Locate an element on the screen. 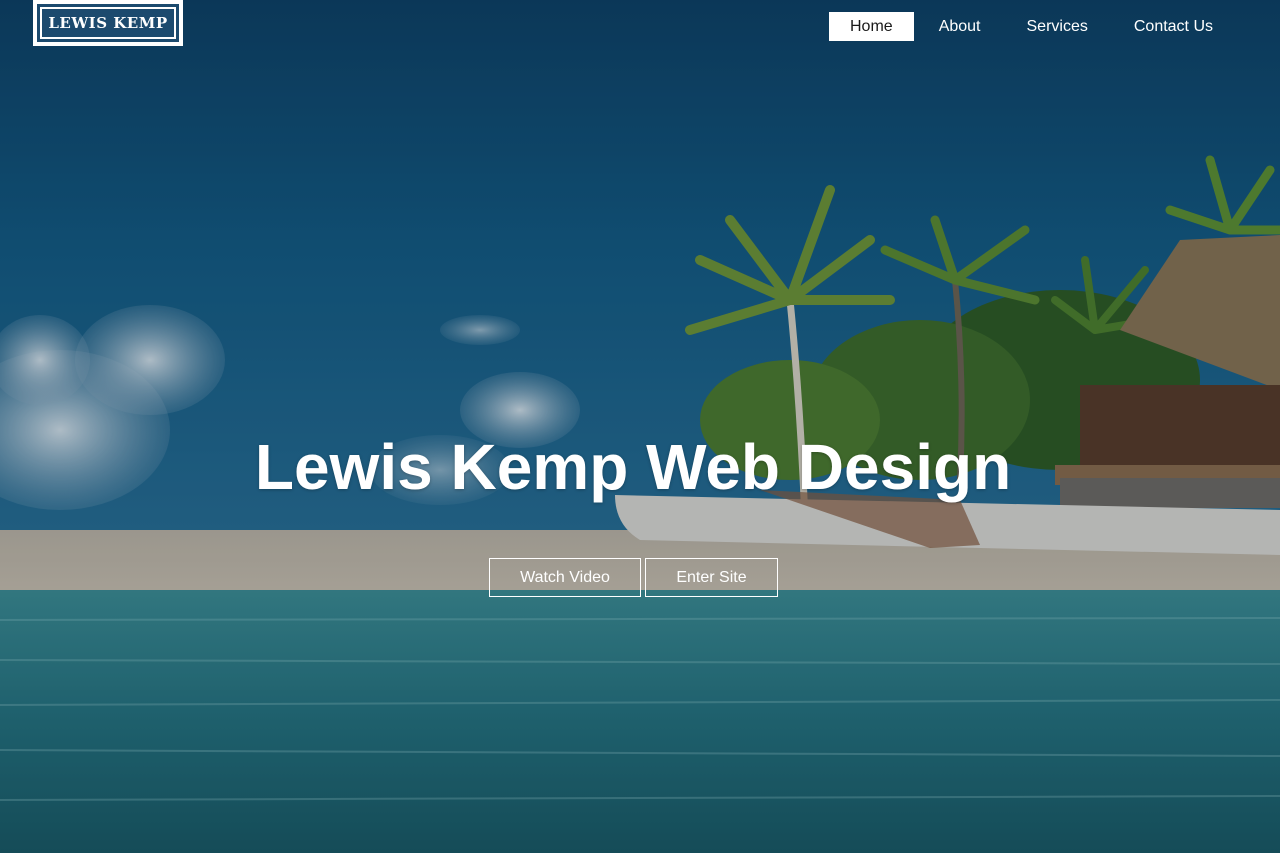  nav-item-about: About is located at coordinates (960, 26).